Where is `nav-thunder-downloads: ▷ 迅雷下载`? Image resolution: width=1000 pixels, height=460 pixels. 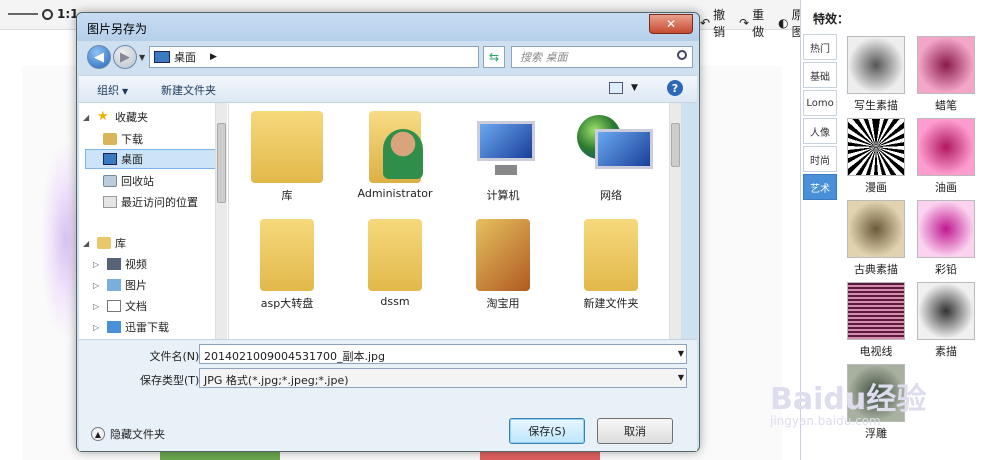
nav-thunder-downloads: ▷ 迅雷下载 is located at coordinates (131, 327).